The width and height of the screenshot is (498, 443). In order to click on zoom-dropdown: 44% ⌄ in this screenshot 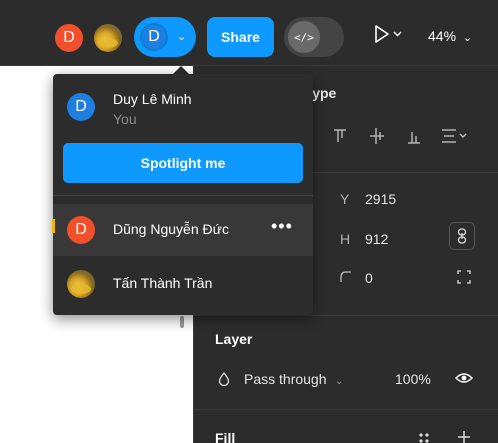, I will do `click(450, 36)`.